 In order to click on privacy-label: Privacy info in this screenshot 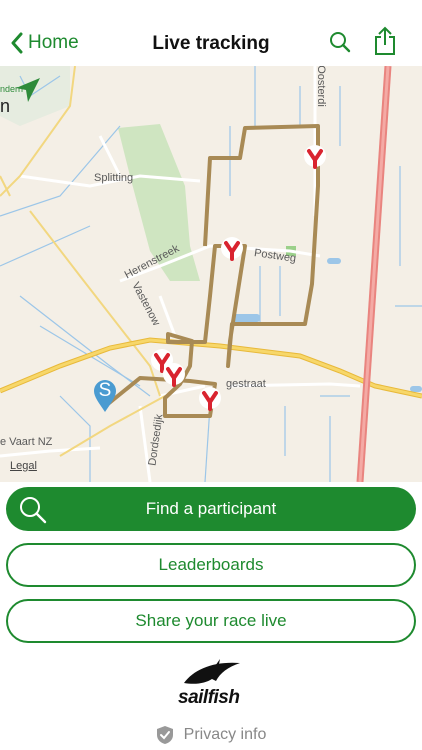, I will do `click(225, 734)`.